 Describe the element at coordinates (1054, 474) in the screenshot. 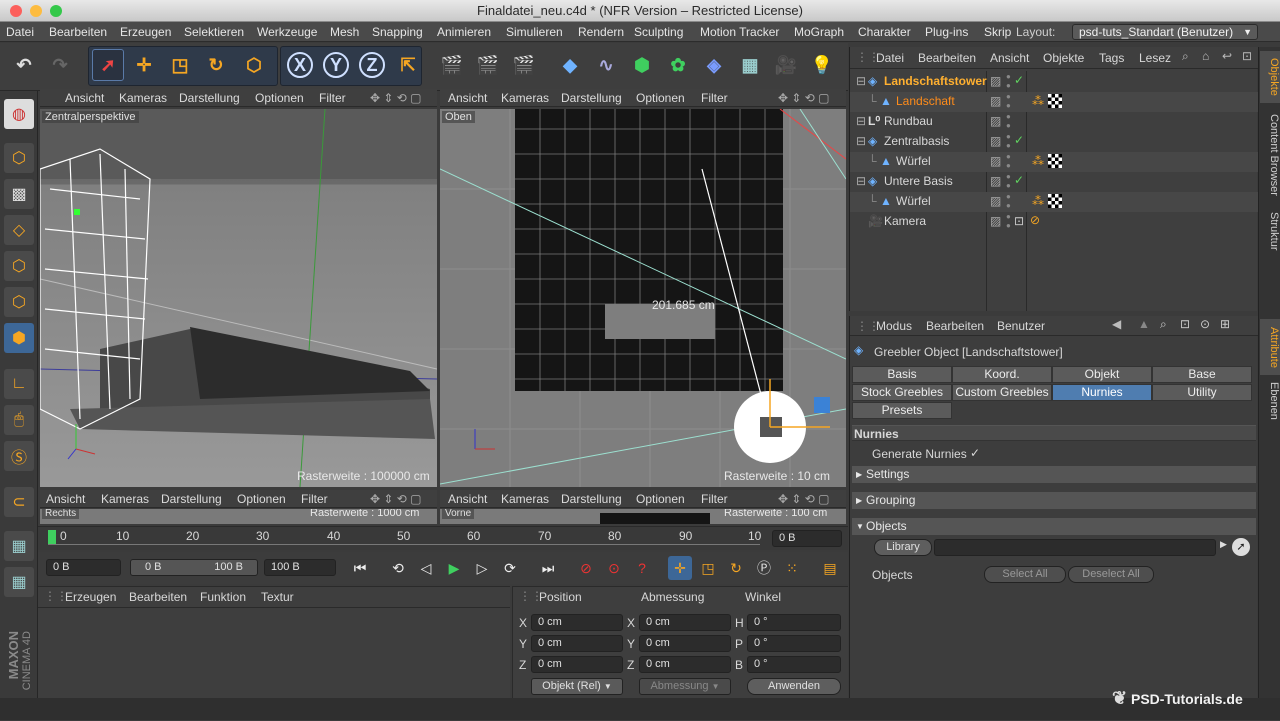

I see `settings-group: ▶ Settings` at that location.